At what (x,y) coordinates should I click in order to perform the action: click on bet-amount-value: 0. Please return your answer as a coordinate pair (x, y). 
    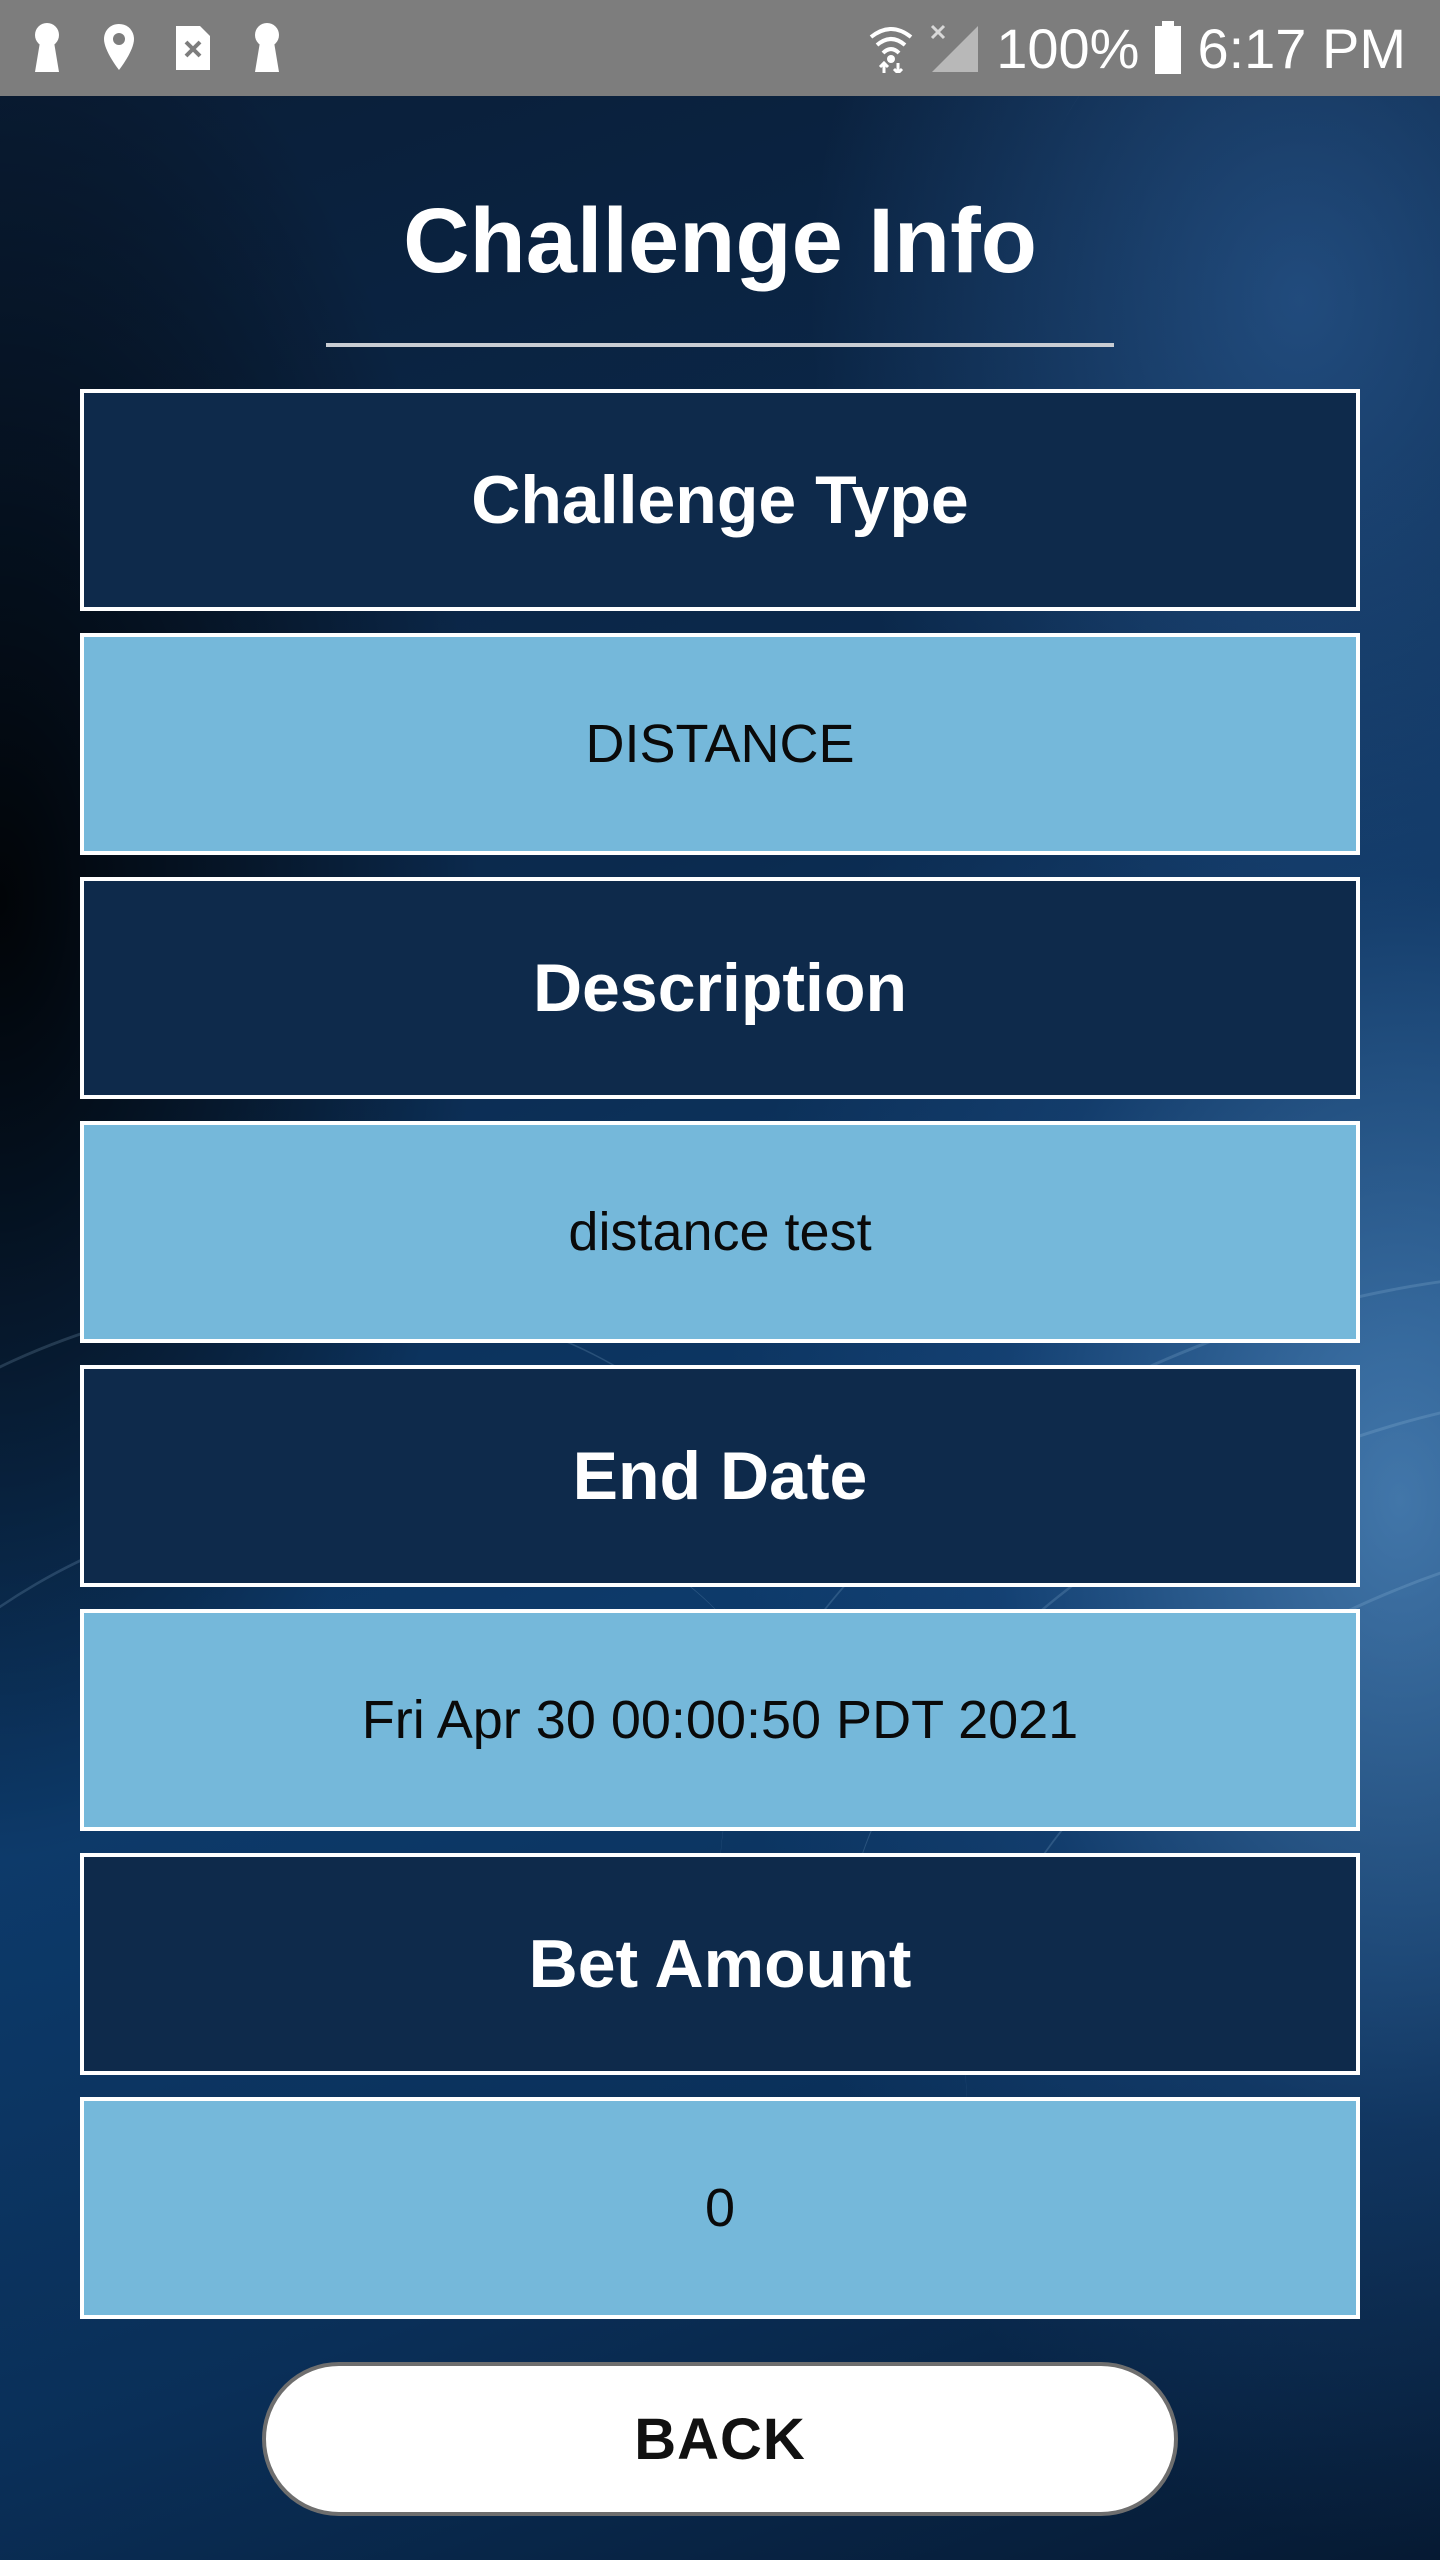
    Looking at the image, I should click on (720, 2208).